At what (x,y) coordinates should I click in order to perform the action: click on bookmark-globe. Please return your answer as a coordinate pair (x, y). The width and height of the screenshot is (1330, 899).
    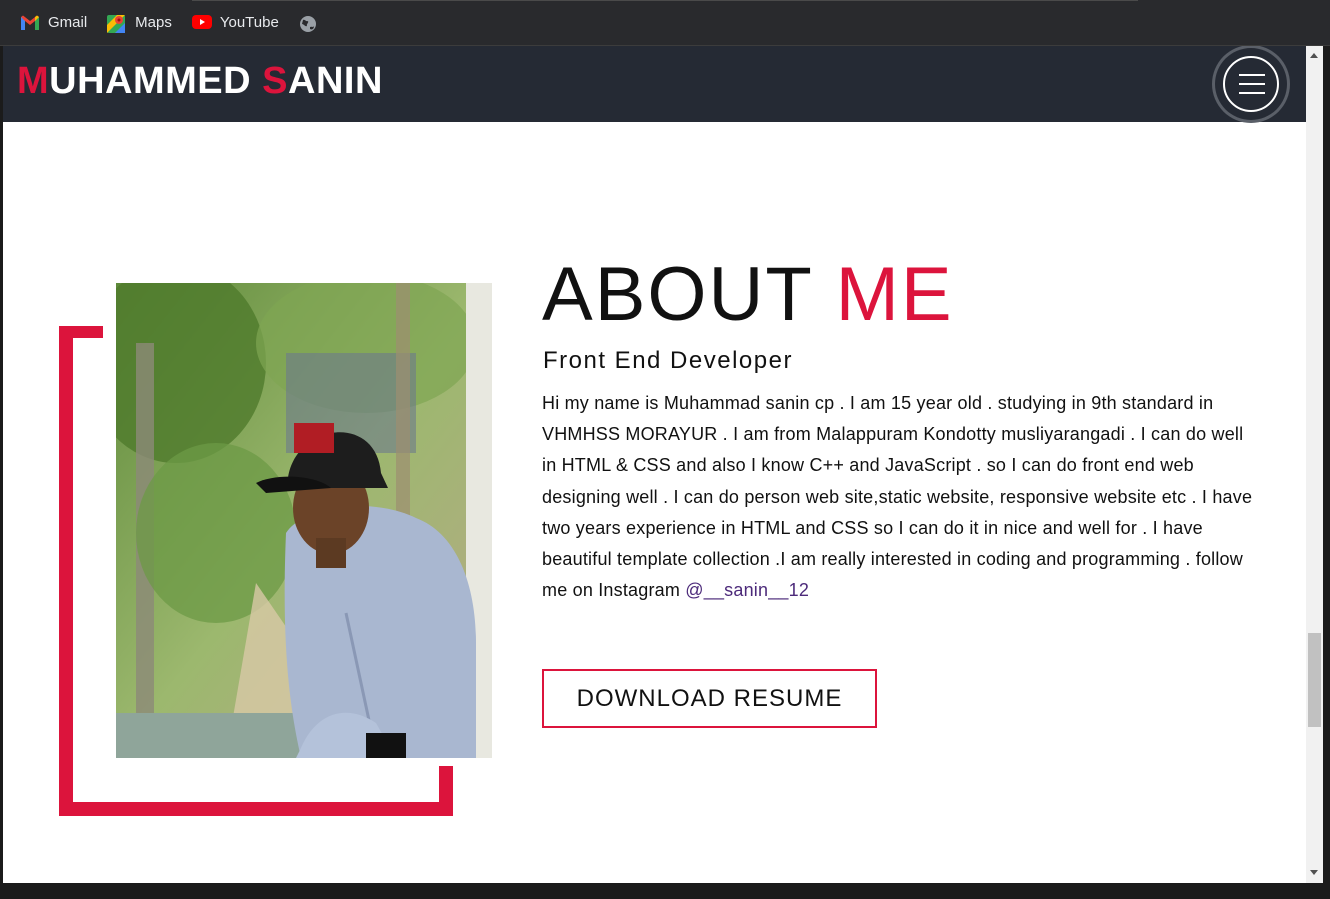
    Looking at the image, I should click on (309, 23).